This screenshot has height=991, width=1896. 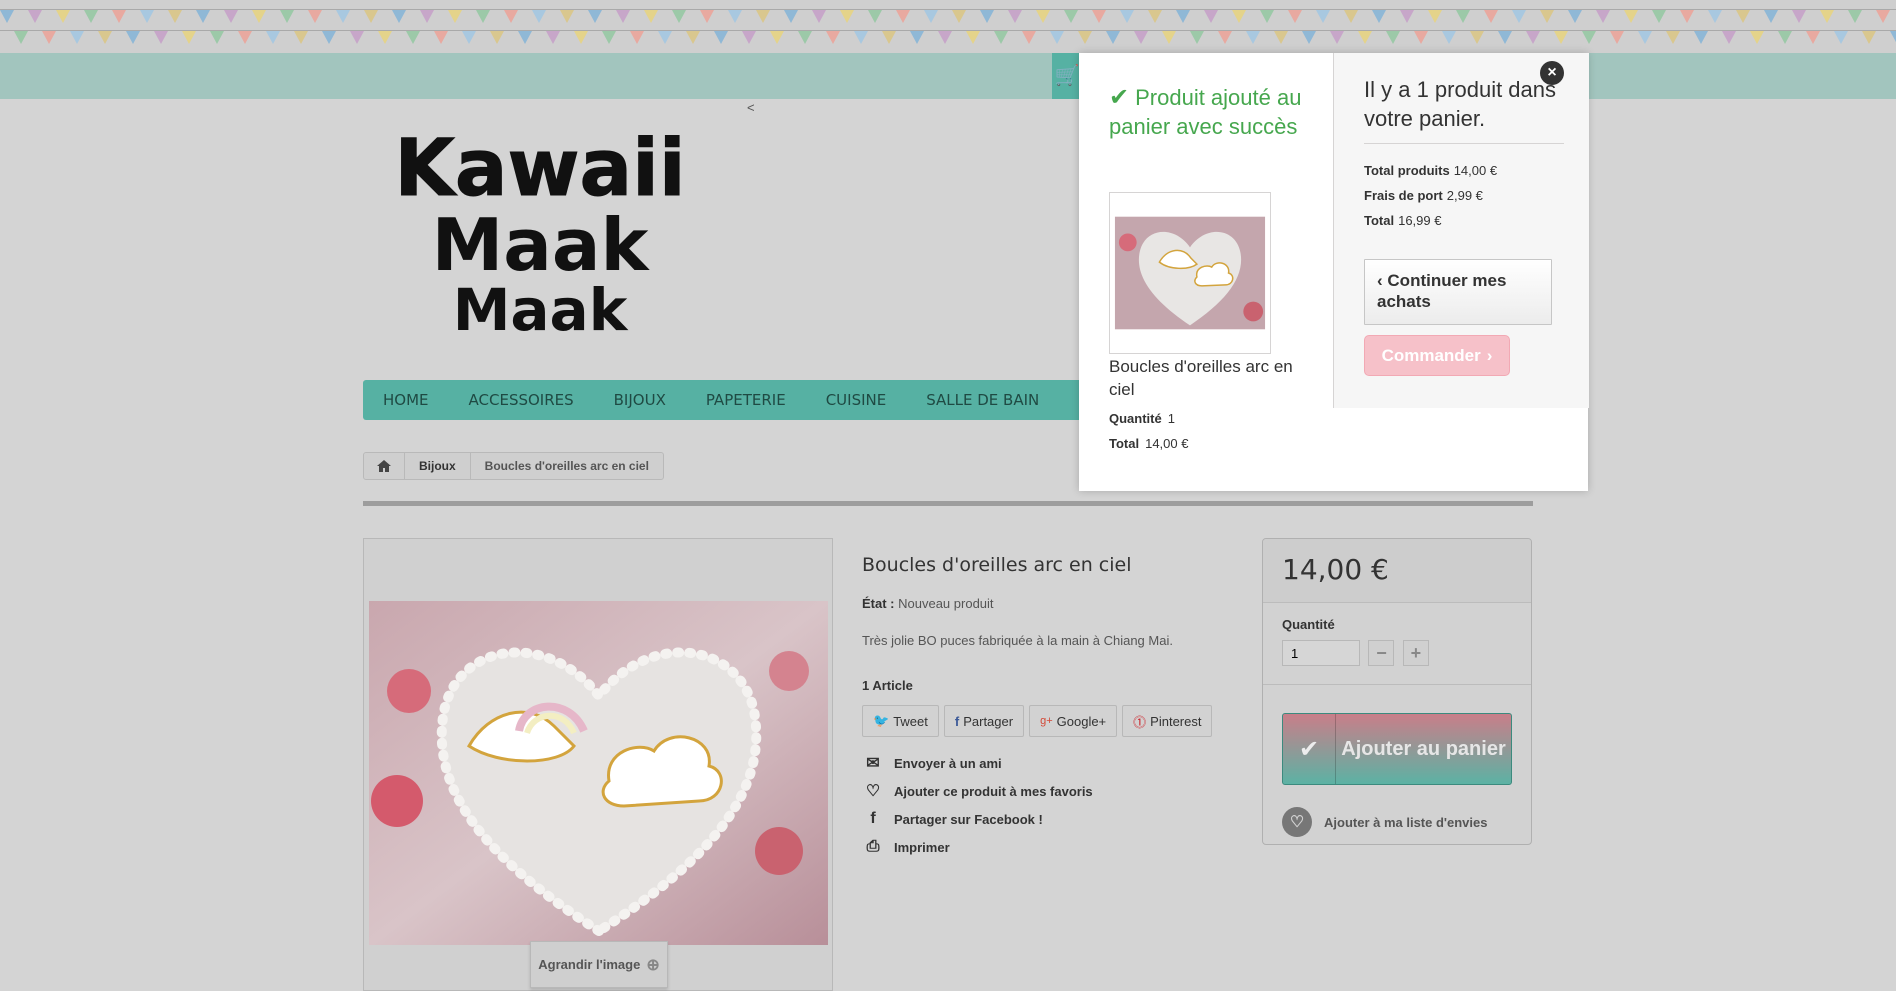 What do you see at coordinates (910, 721) in the screenshot?
I see `tweet-label: Tweet` at bounding box center [910, 721].